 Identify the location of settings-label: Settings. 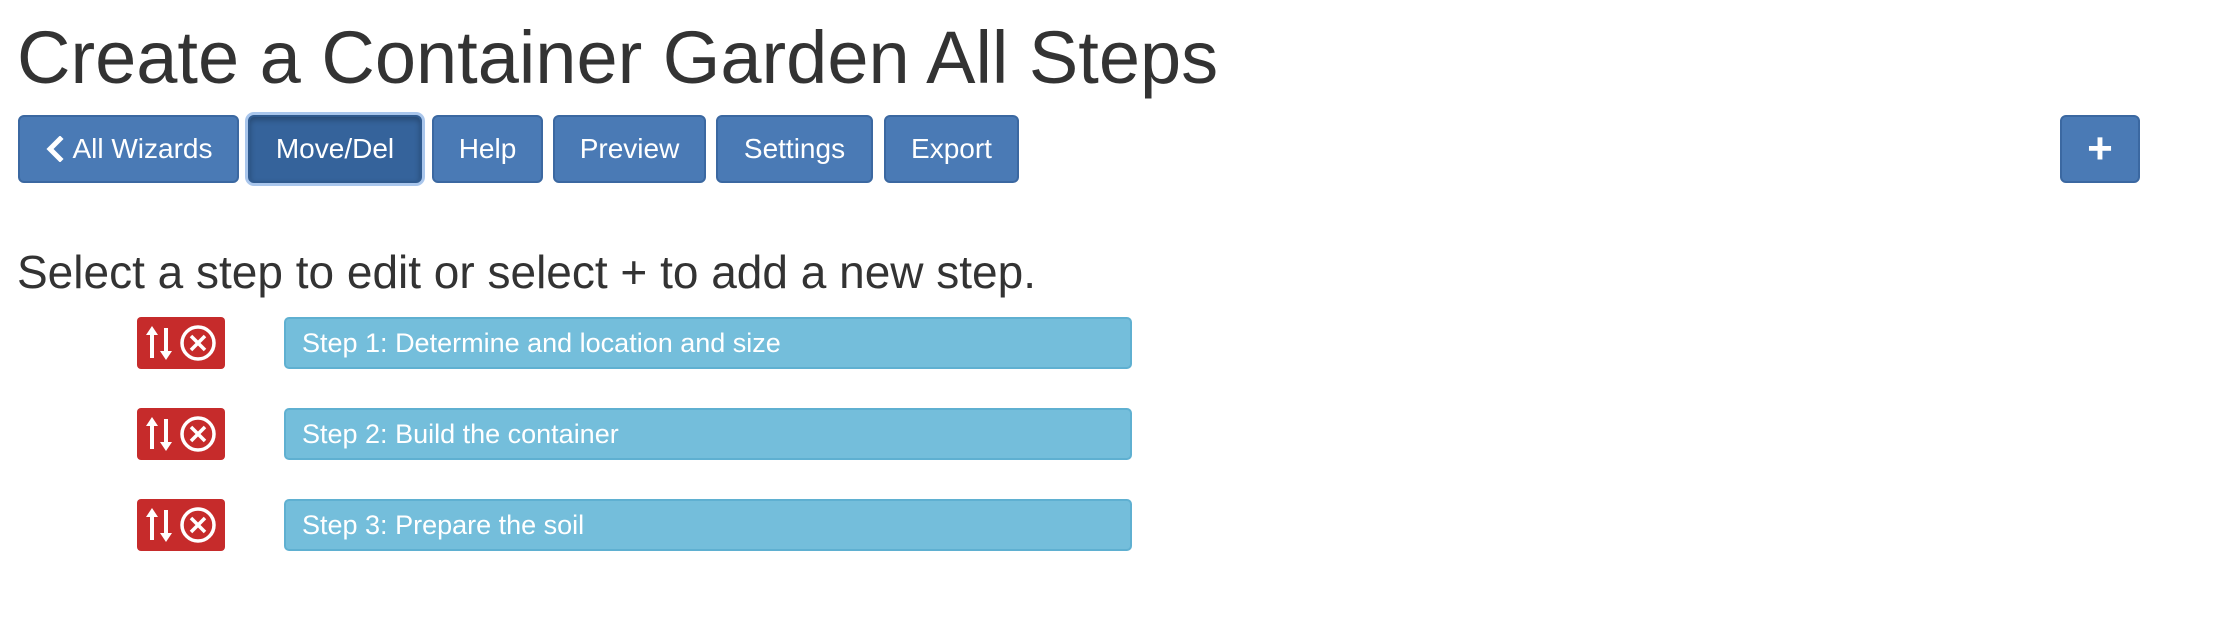
(794, 148).